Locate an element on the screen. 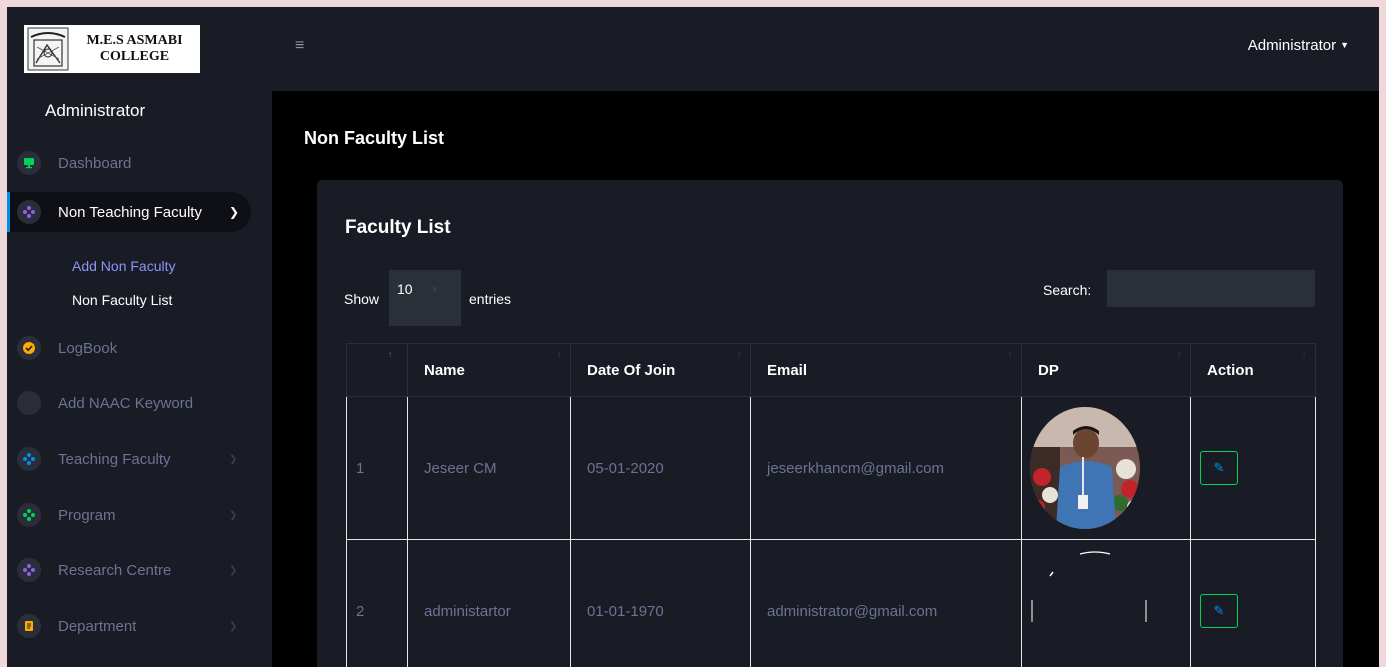 The image size is (1386, 667). sidebar-item-more is located at coordinates (139, 663).